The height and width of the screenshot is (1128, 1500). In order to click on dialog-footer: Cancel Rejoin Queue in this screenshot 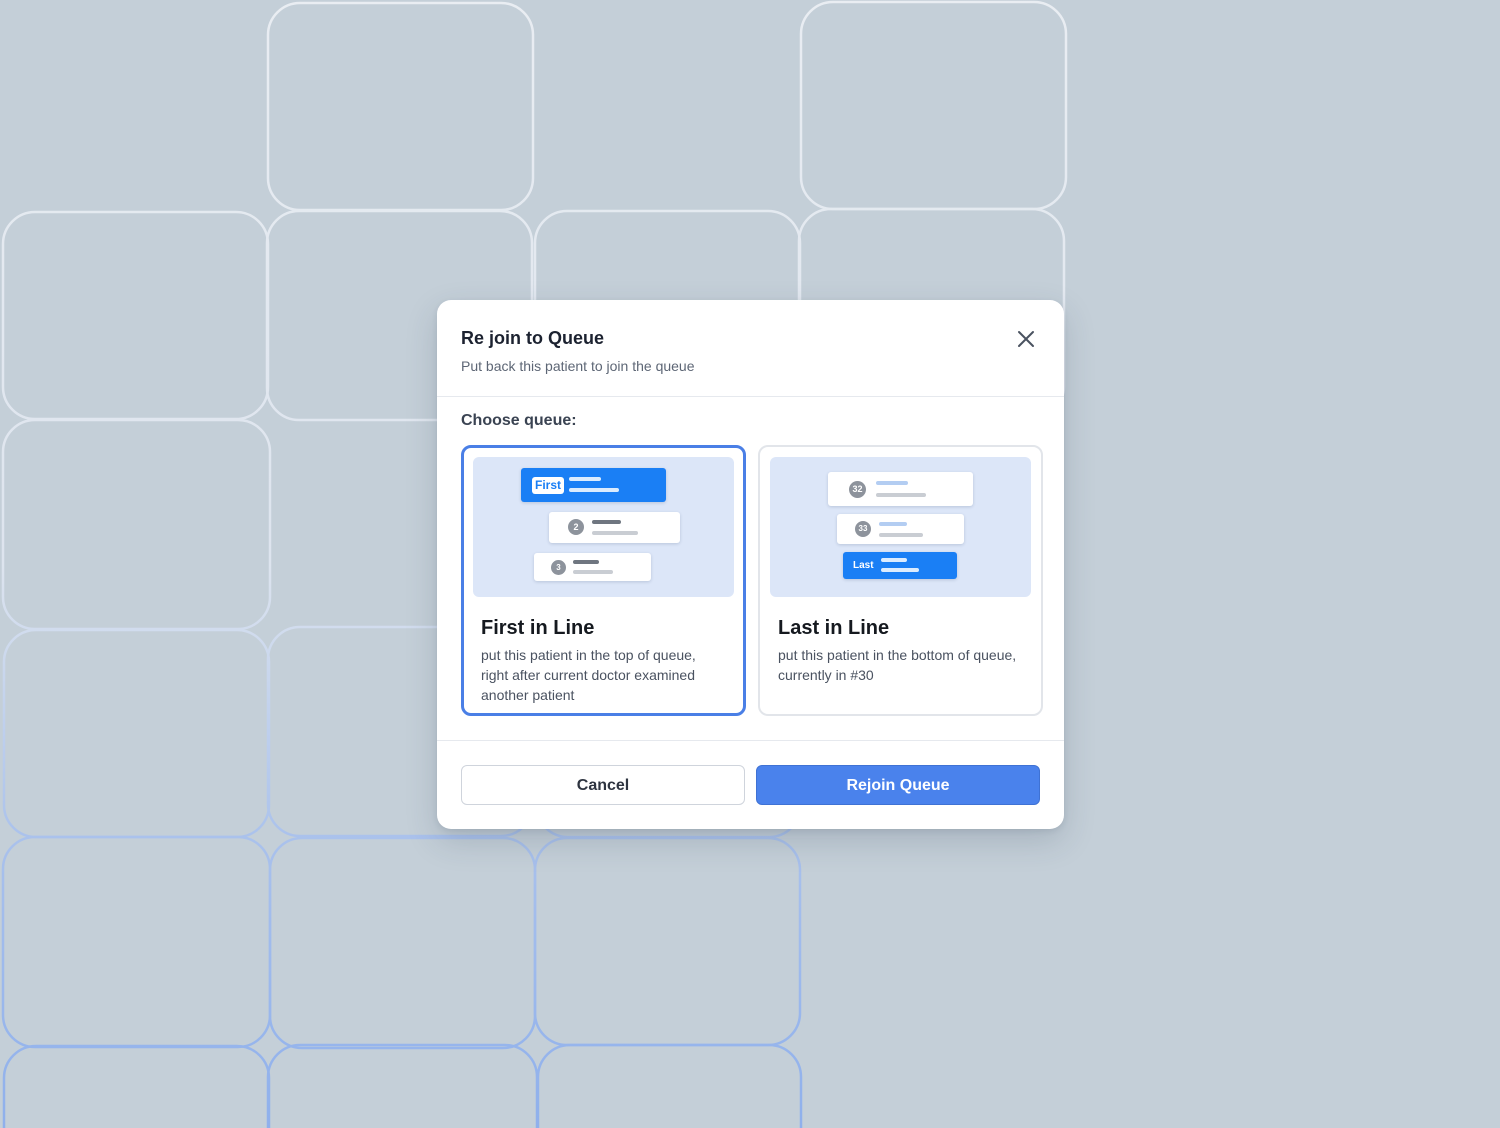, I will do `click(750, 785)`.